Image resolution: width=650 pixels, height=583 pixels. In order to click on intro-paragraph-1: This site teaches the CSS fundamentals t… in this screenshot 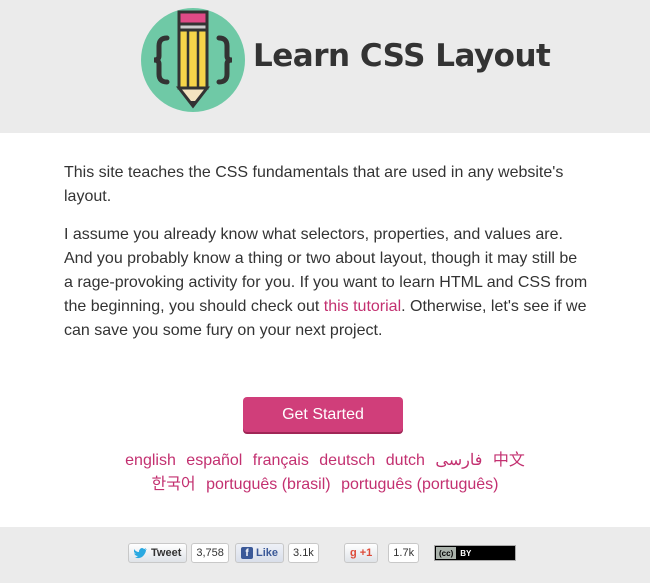, I will do `click(314, 184)`.